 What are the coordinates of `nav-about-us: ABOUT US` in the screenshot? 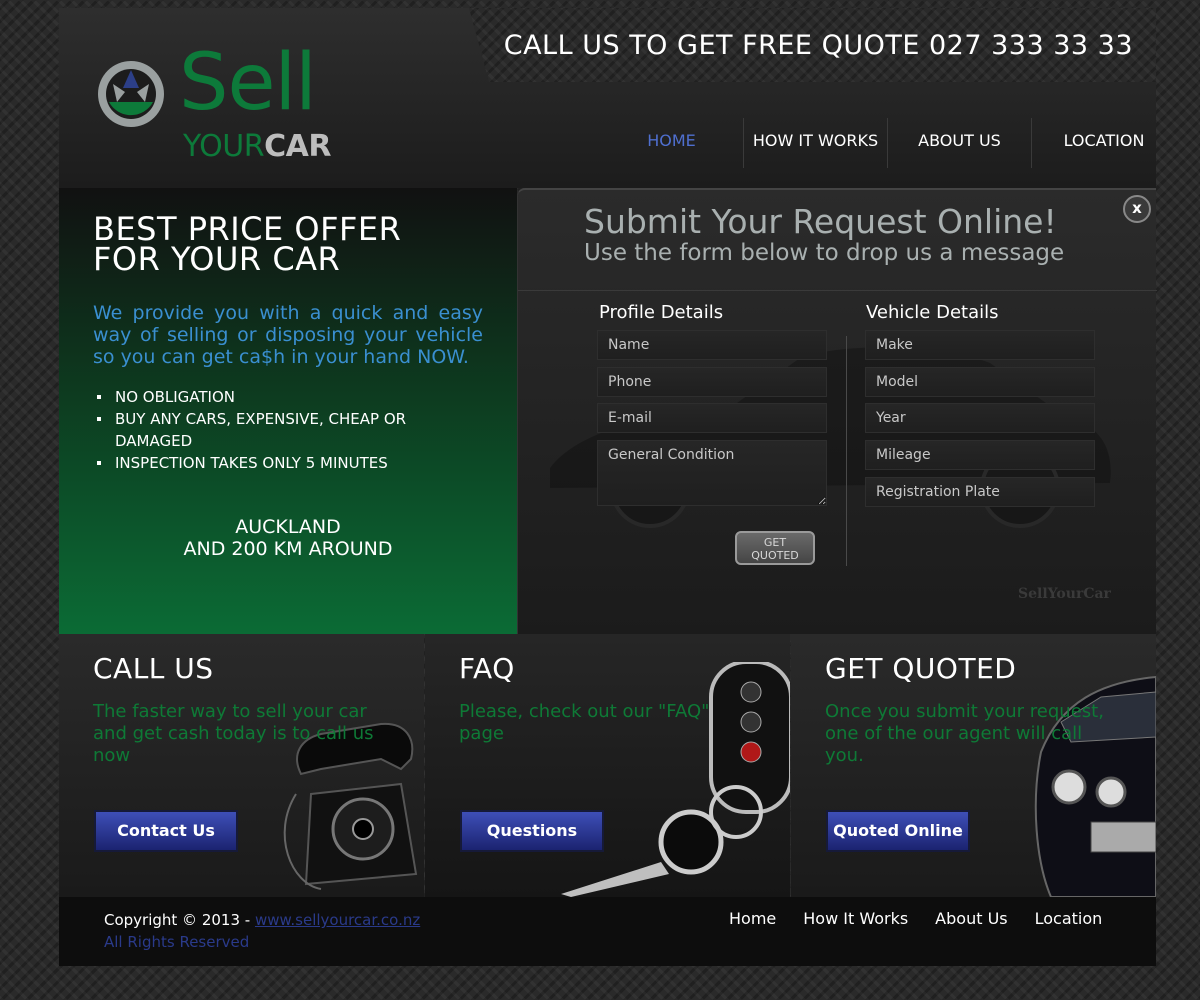 It's located at (960, 143).